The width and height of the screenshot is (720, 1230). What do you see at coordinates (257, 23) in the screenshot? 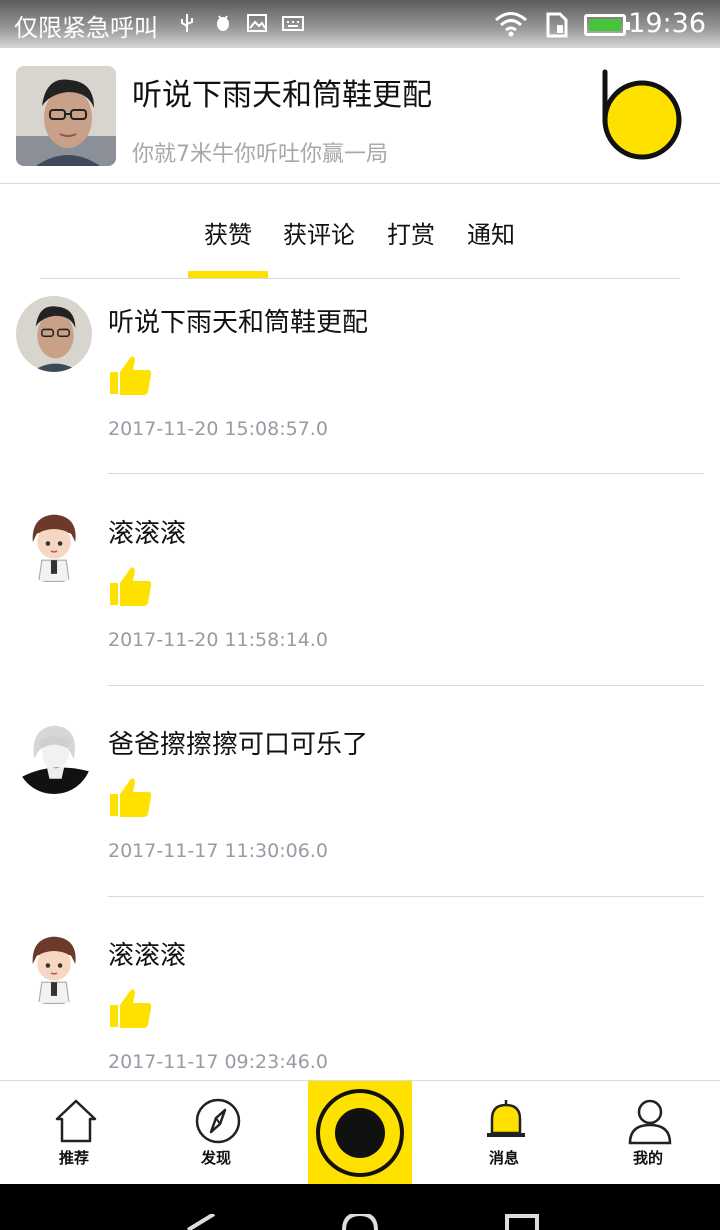
I see `image-icon` at bounding box center [257, 23].